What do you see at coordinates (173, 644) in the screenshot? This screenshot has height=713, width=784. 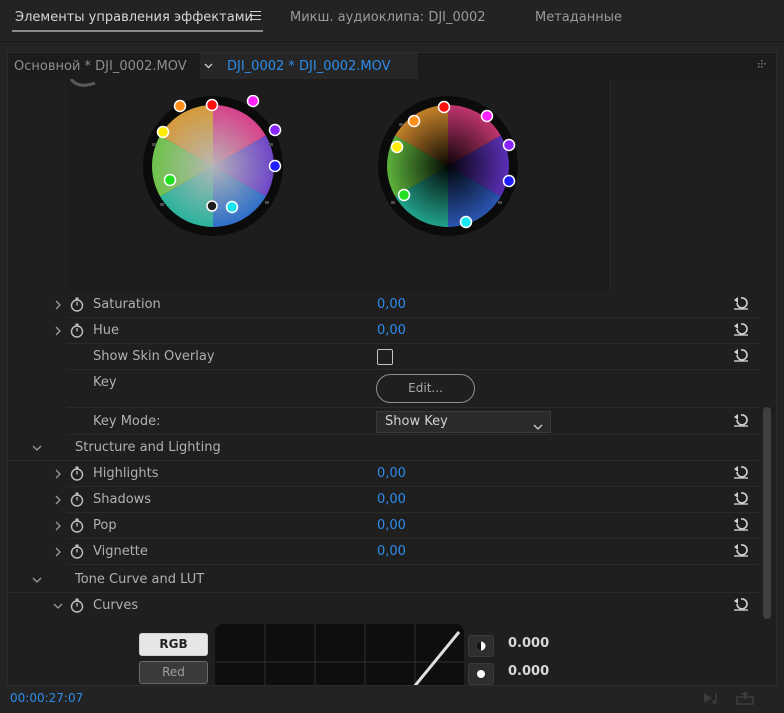 I see `rgb-channel-button: RGB` at bounding box center [173, 644].